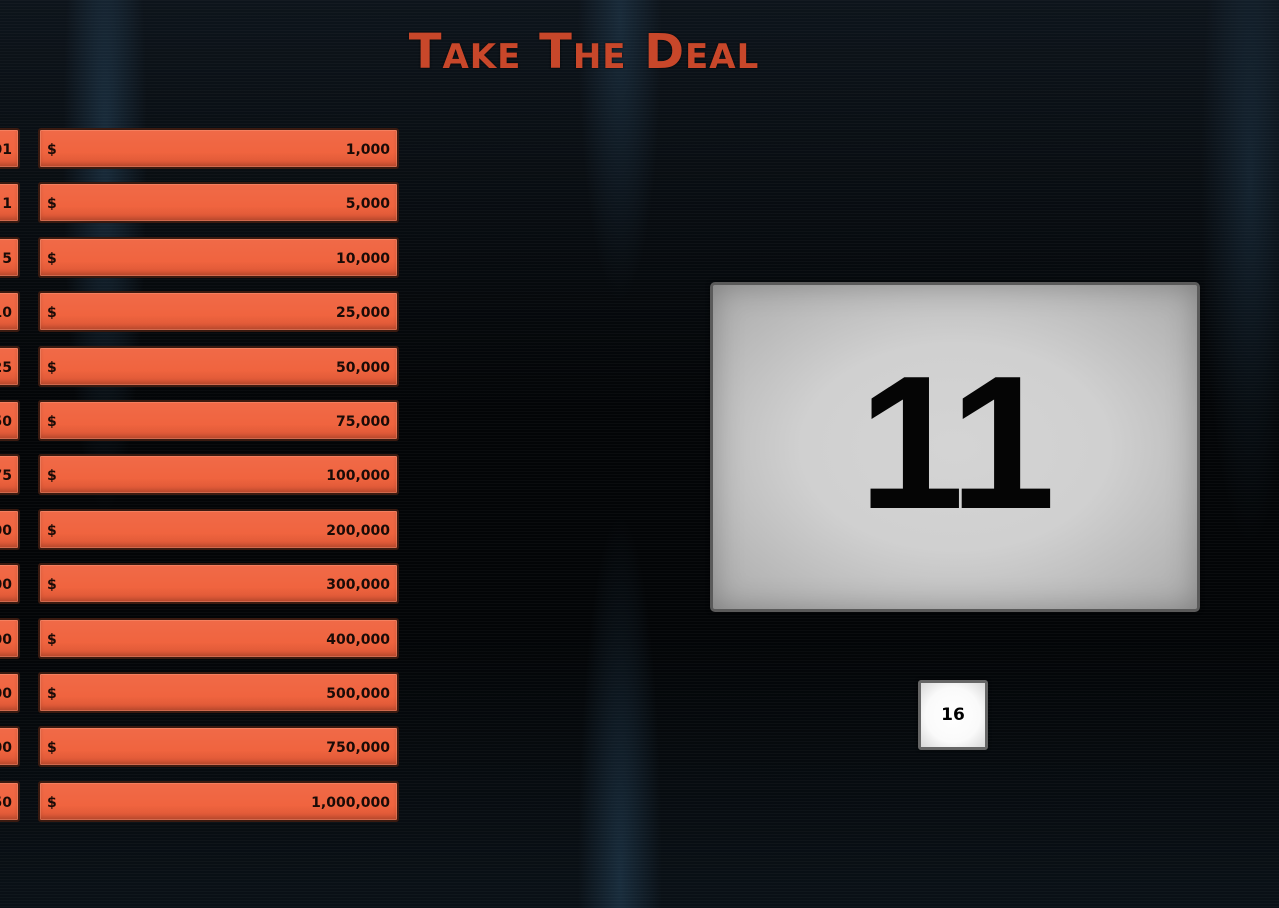 This screenshot has height=908, width=1279. Describe the element at coordinates (362, 313) in the screenshot. I see `money-amount: 25,000` at that location.